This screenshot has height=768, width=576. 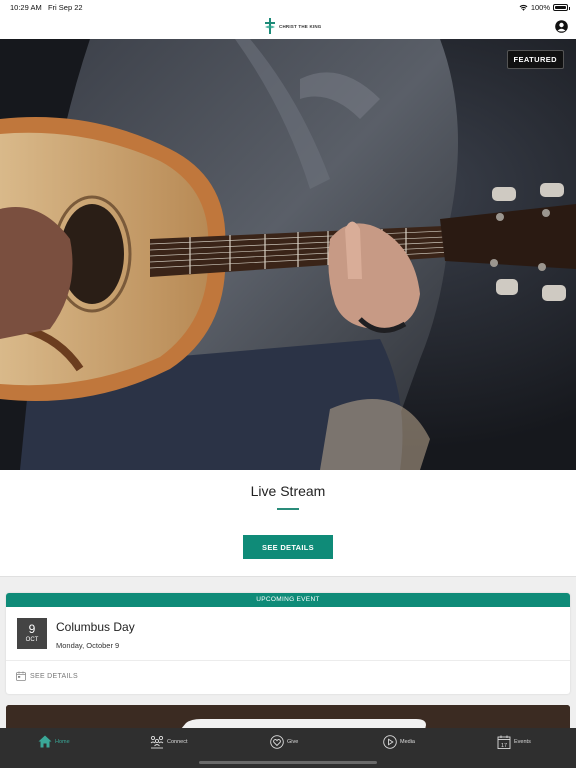 I want to click on event-date-box: 9 OCT, so click(x=32, y=633).